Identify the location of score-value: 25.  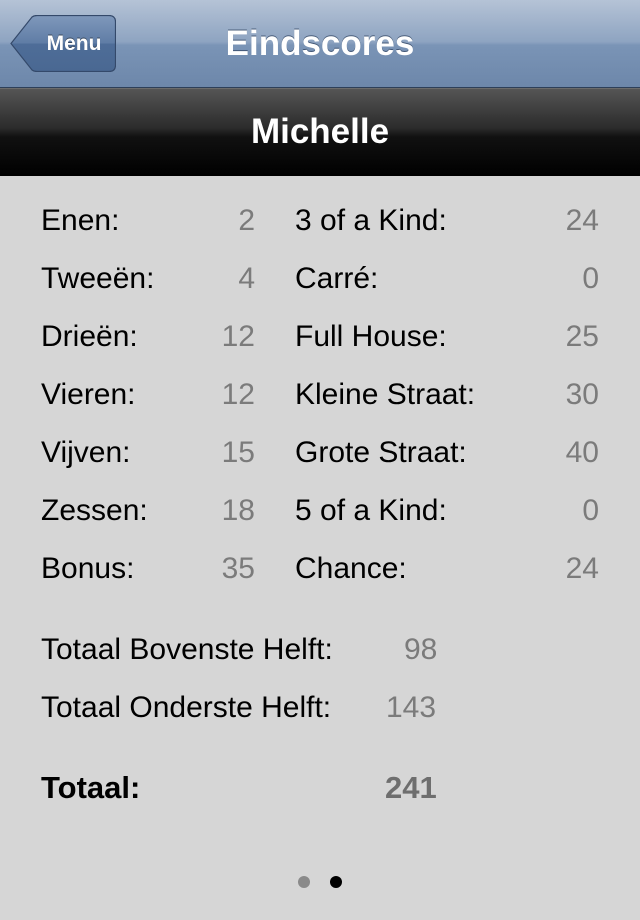
(582, 336).